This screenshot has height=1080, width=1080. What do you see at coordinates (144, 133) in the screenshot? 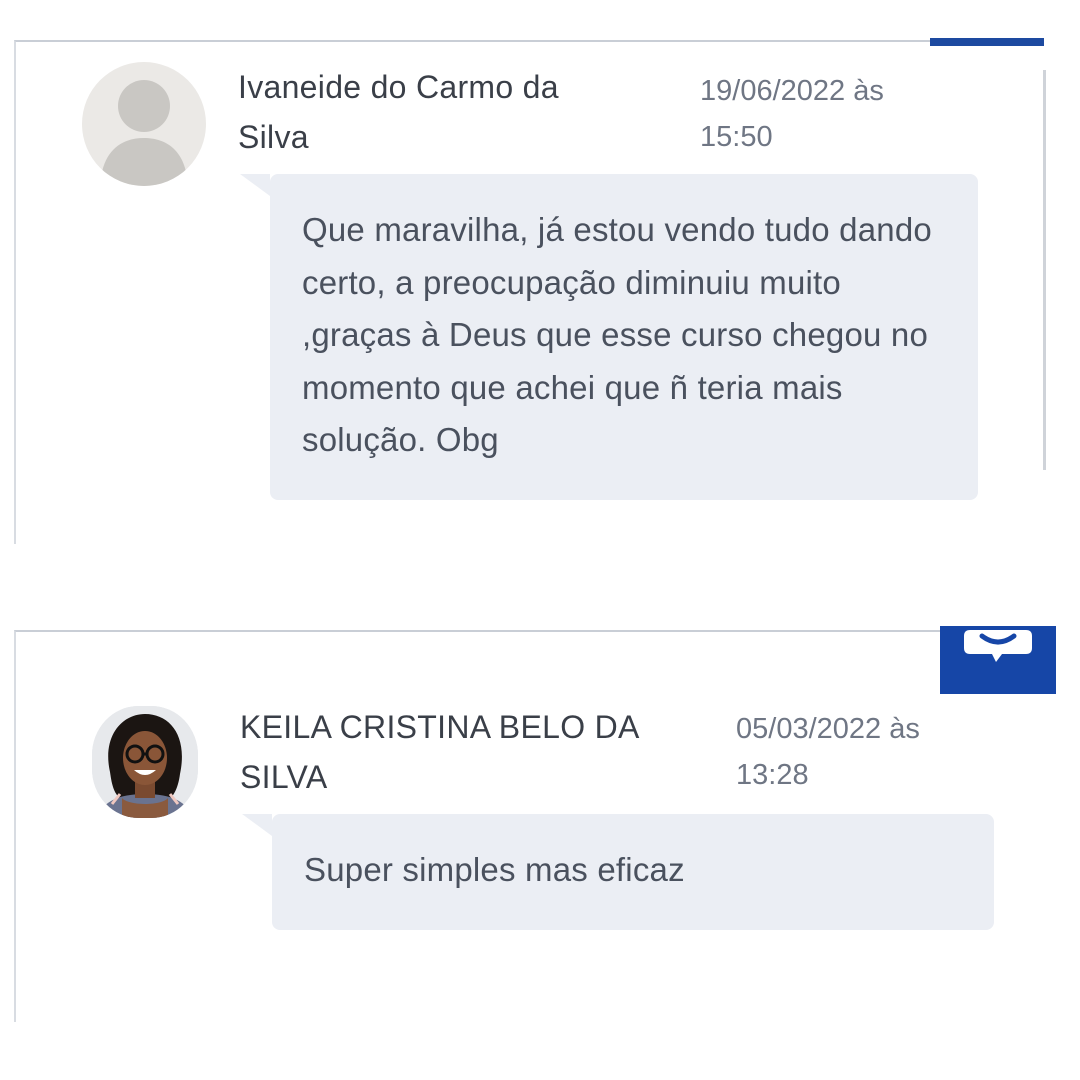
I see `user-silhouette-icon` at bounding box center [144, 133].